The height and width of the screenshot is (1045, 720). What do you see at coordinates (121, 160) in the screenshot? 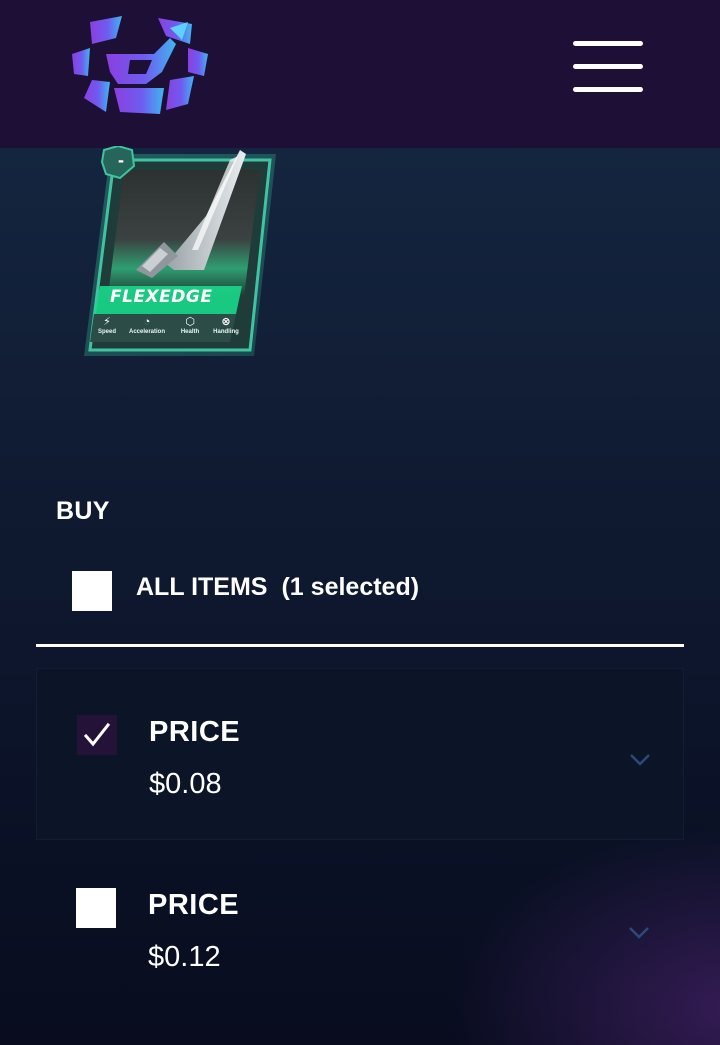
I see `card-level-badge: -` at bounding box center [121, 160].